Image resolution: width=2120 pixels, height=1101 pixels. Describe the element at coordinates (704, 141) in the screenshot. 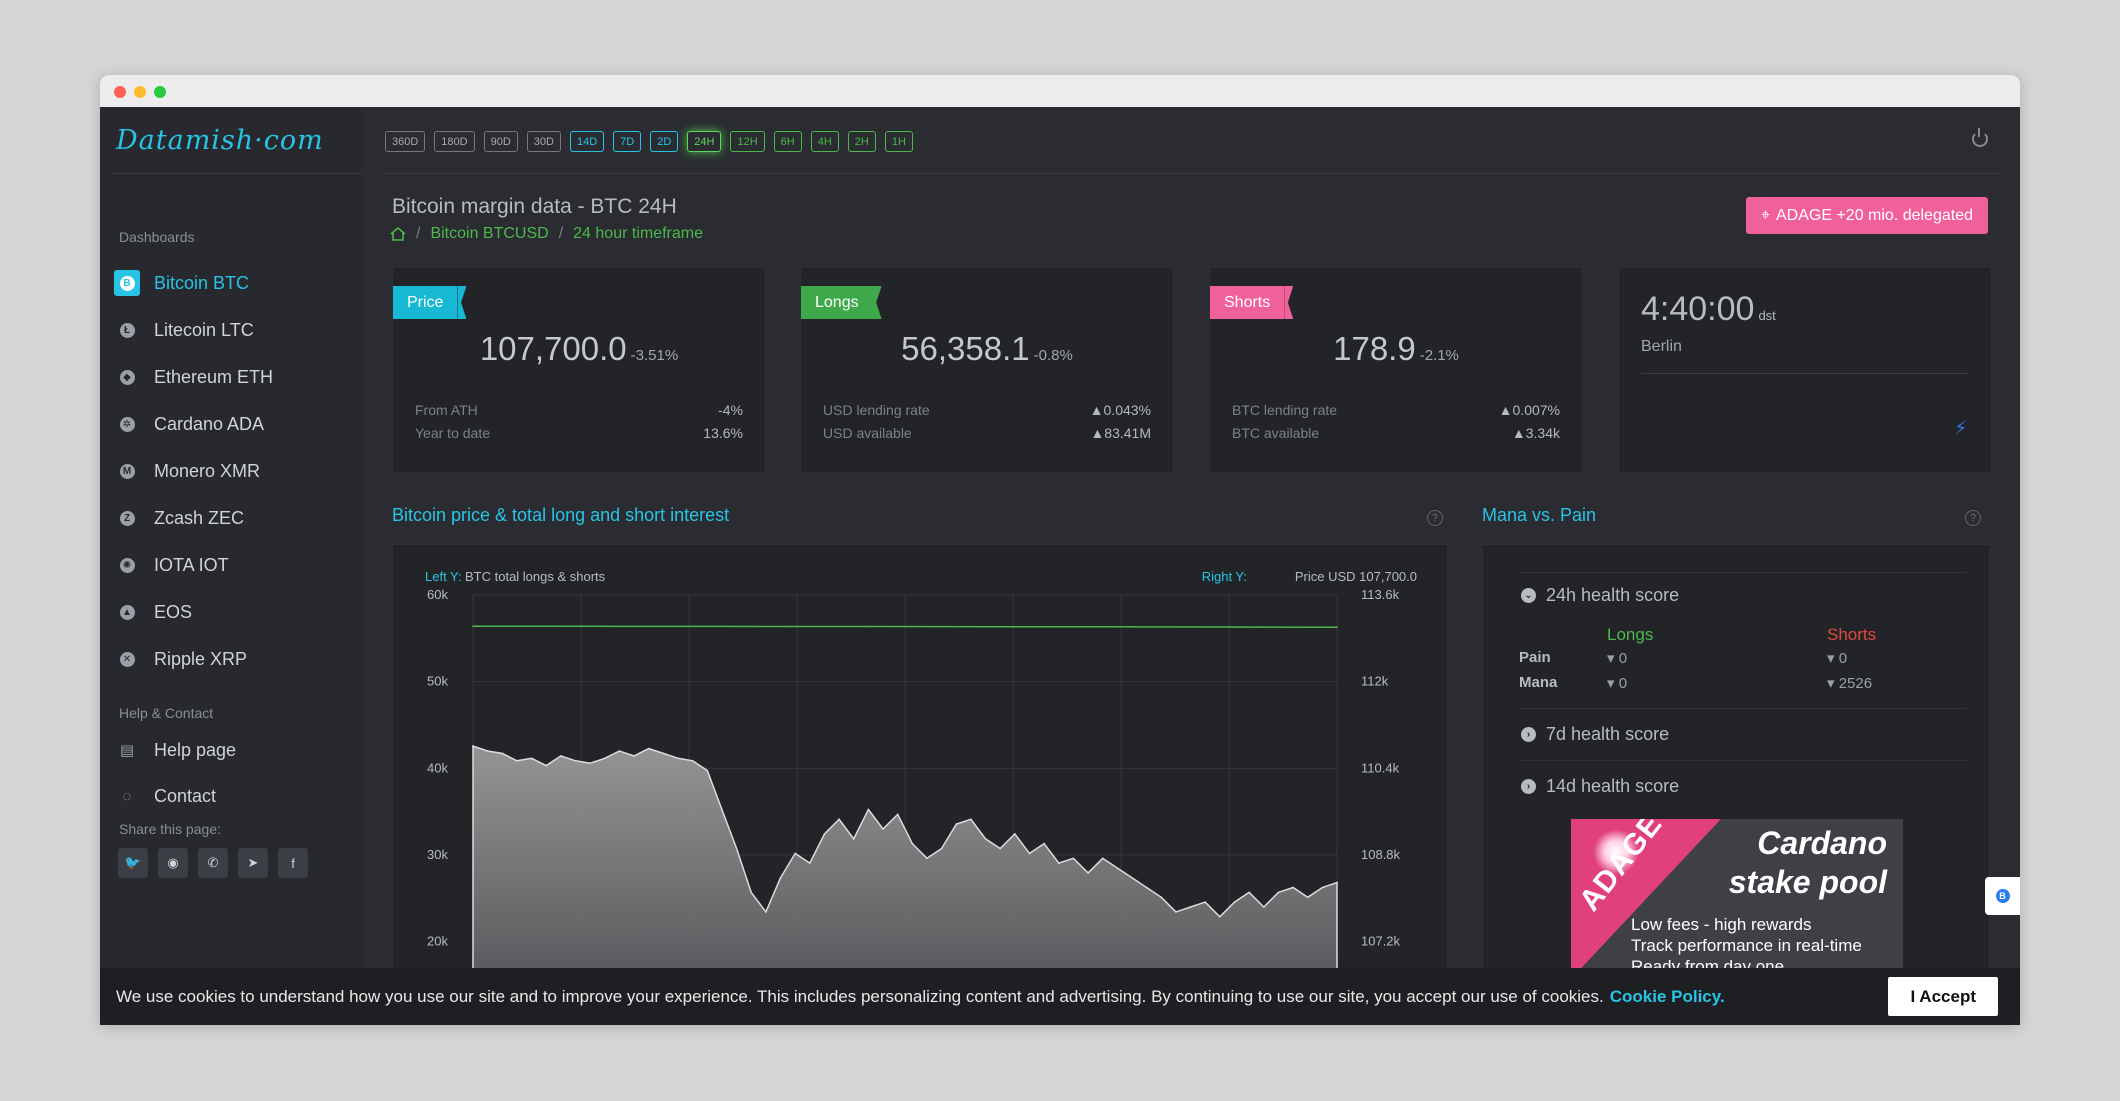

I see `timeframe-24h: 24H` at that location.